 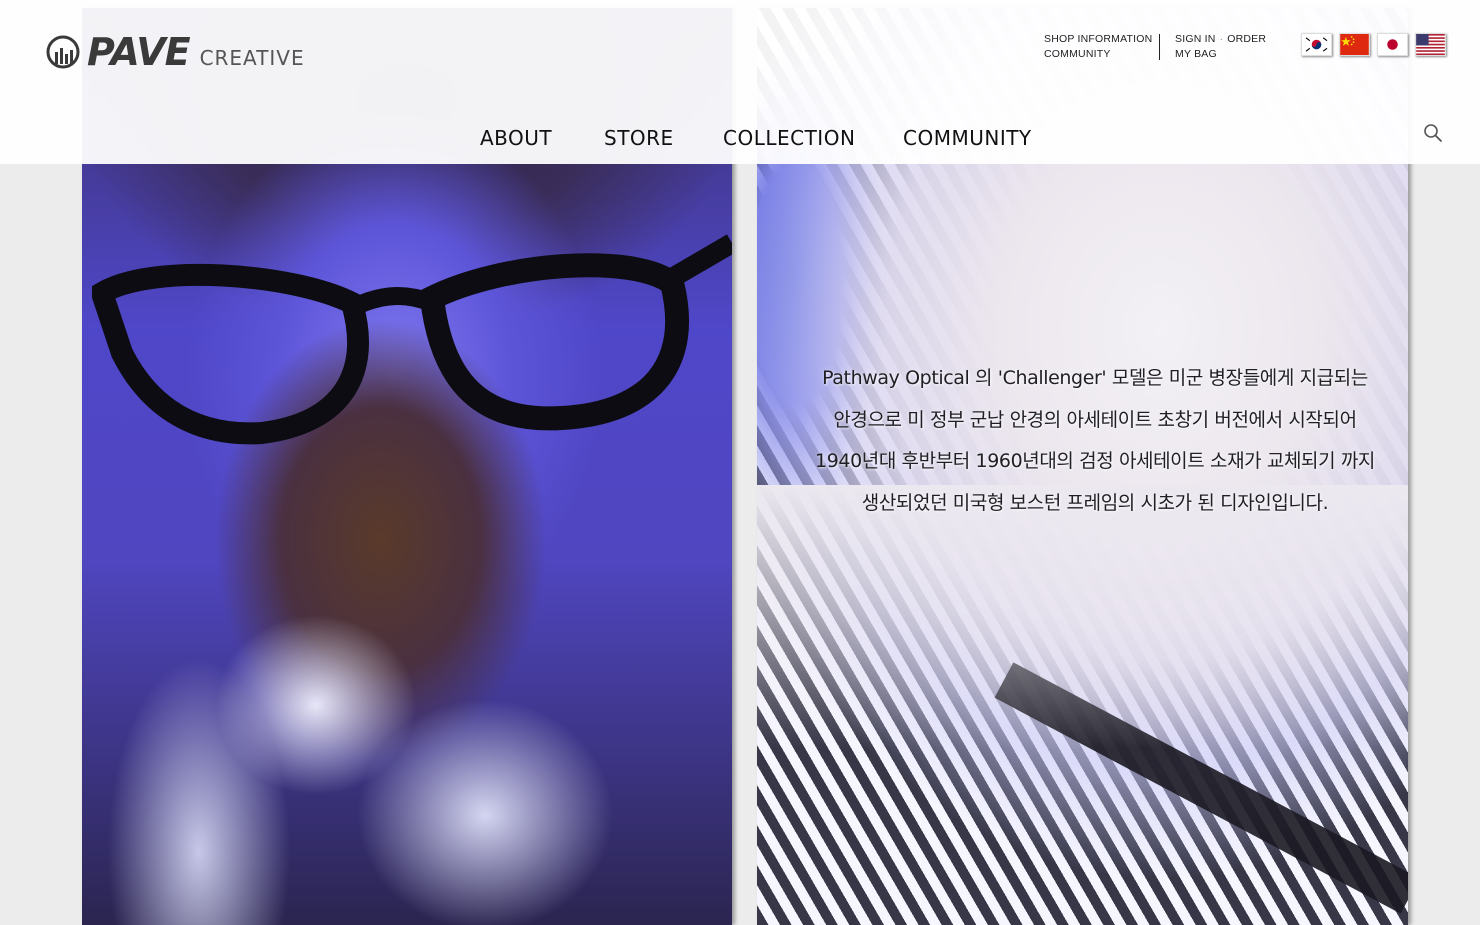 I want to click on utility-links-left: SHOP INFORMATION COMMUNITY, so click(x=1098, y=47).